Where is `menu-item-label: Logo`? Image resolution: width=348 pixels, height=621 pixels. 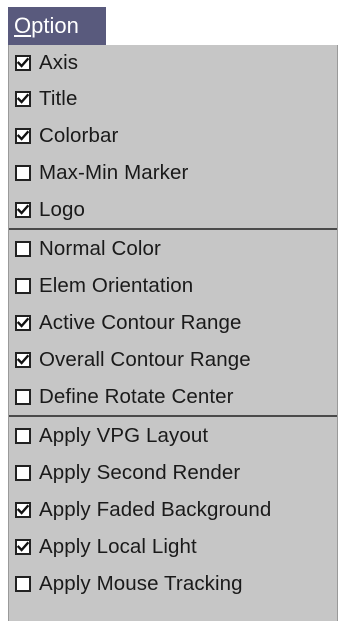 menu-item-label: Logo is located at coordinates (62, 209).